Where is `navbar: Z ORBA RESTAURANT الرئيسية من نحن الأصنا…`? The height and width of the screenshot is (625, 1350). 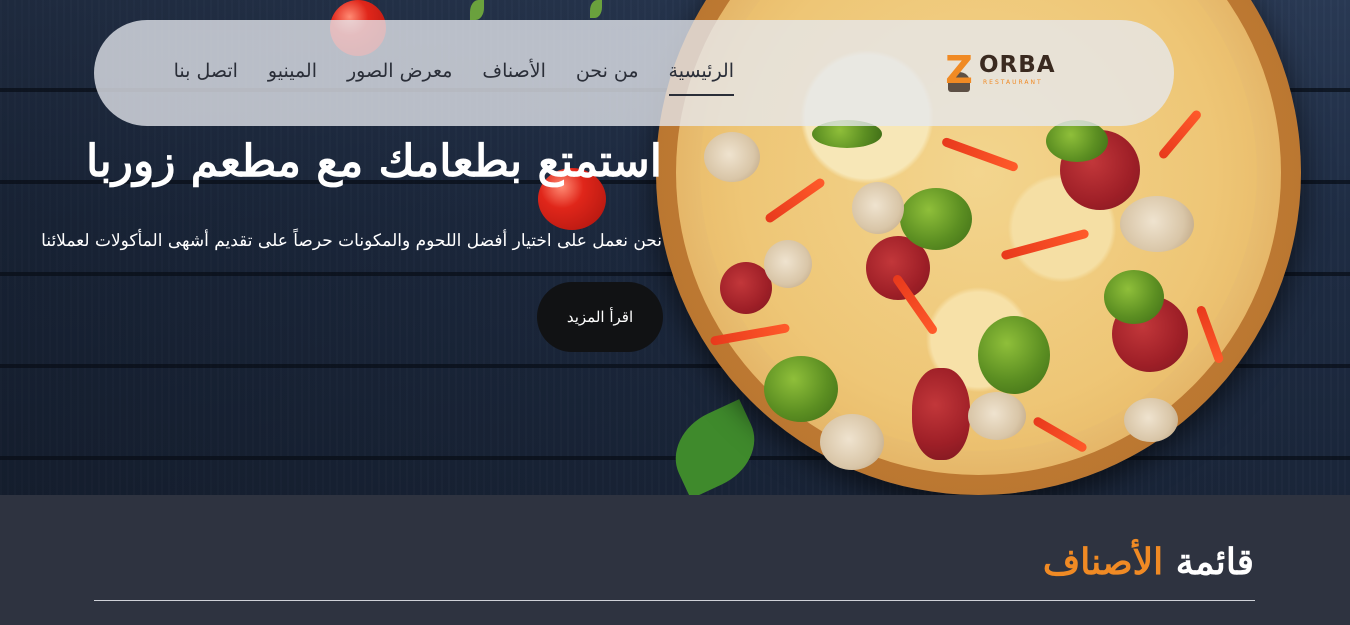 navbar: Z ORBA RESTAURANT الرئيسية من نحن الأصنا… is located at coordinates (634, 73).